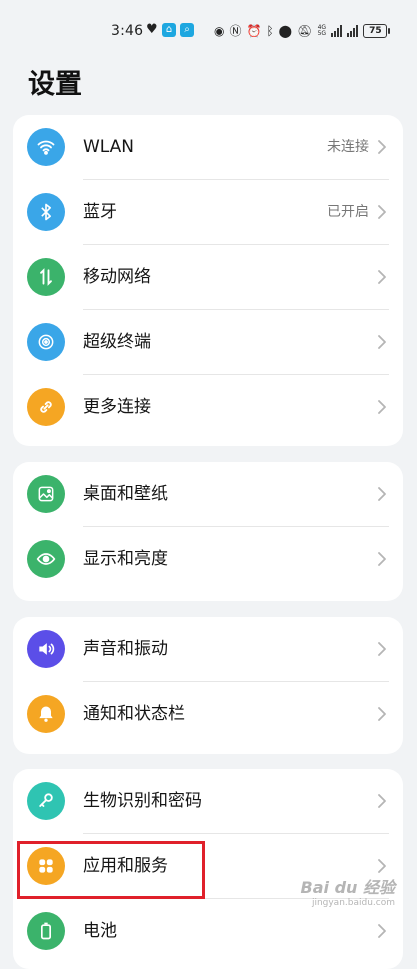 The image size is (417, 969). I want to click on settings-item-bell: 通知和状态栏, so click(208, 714).